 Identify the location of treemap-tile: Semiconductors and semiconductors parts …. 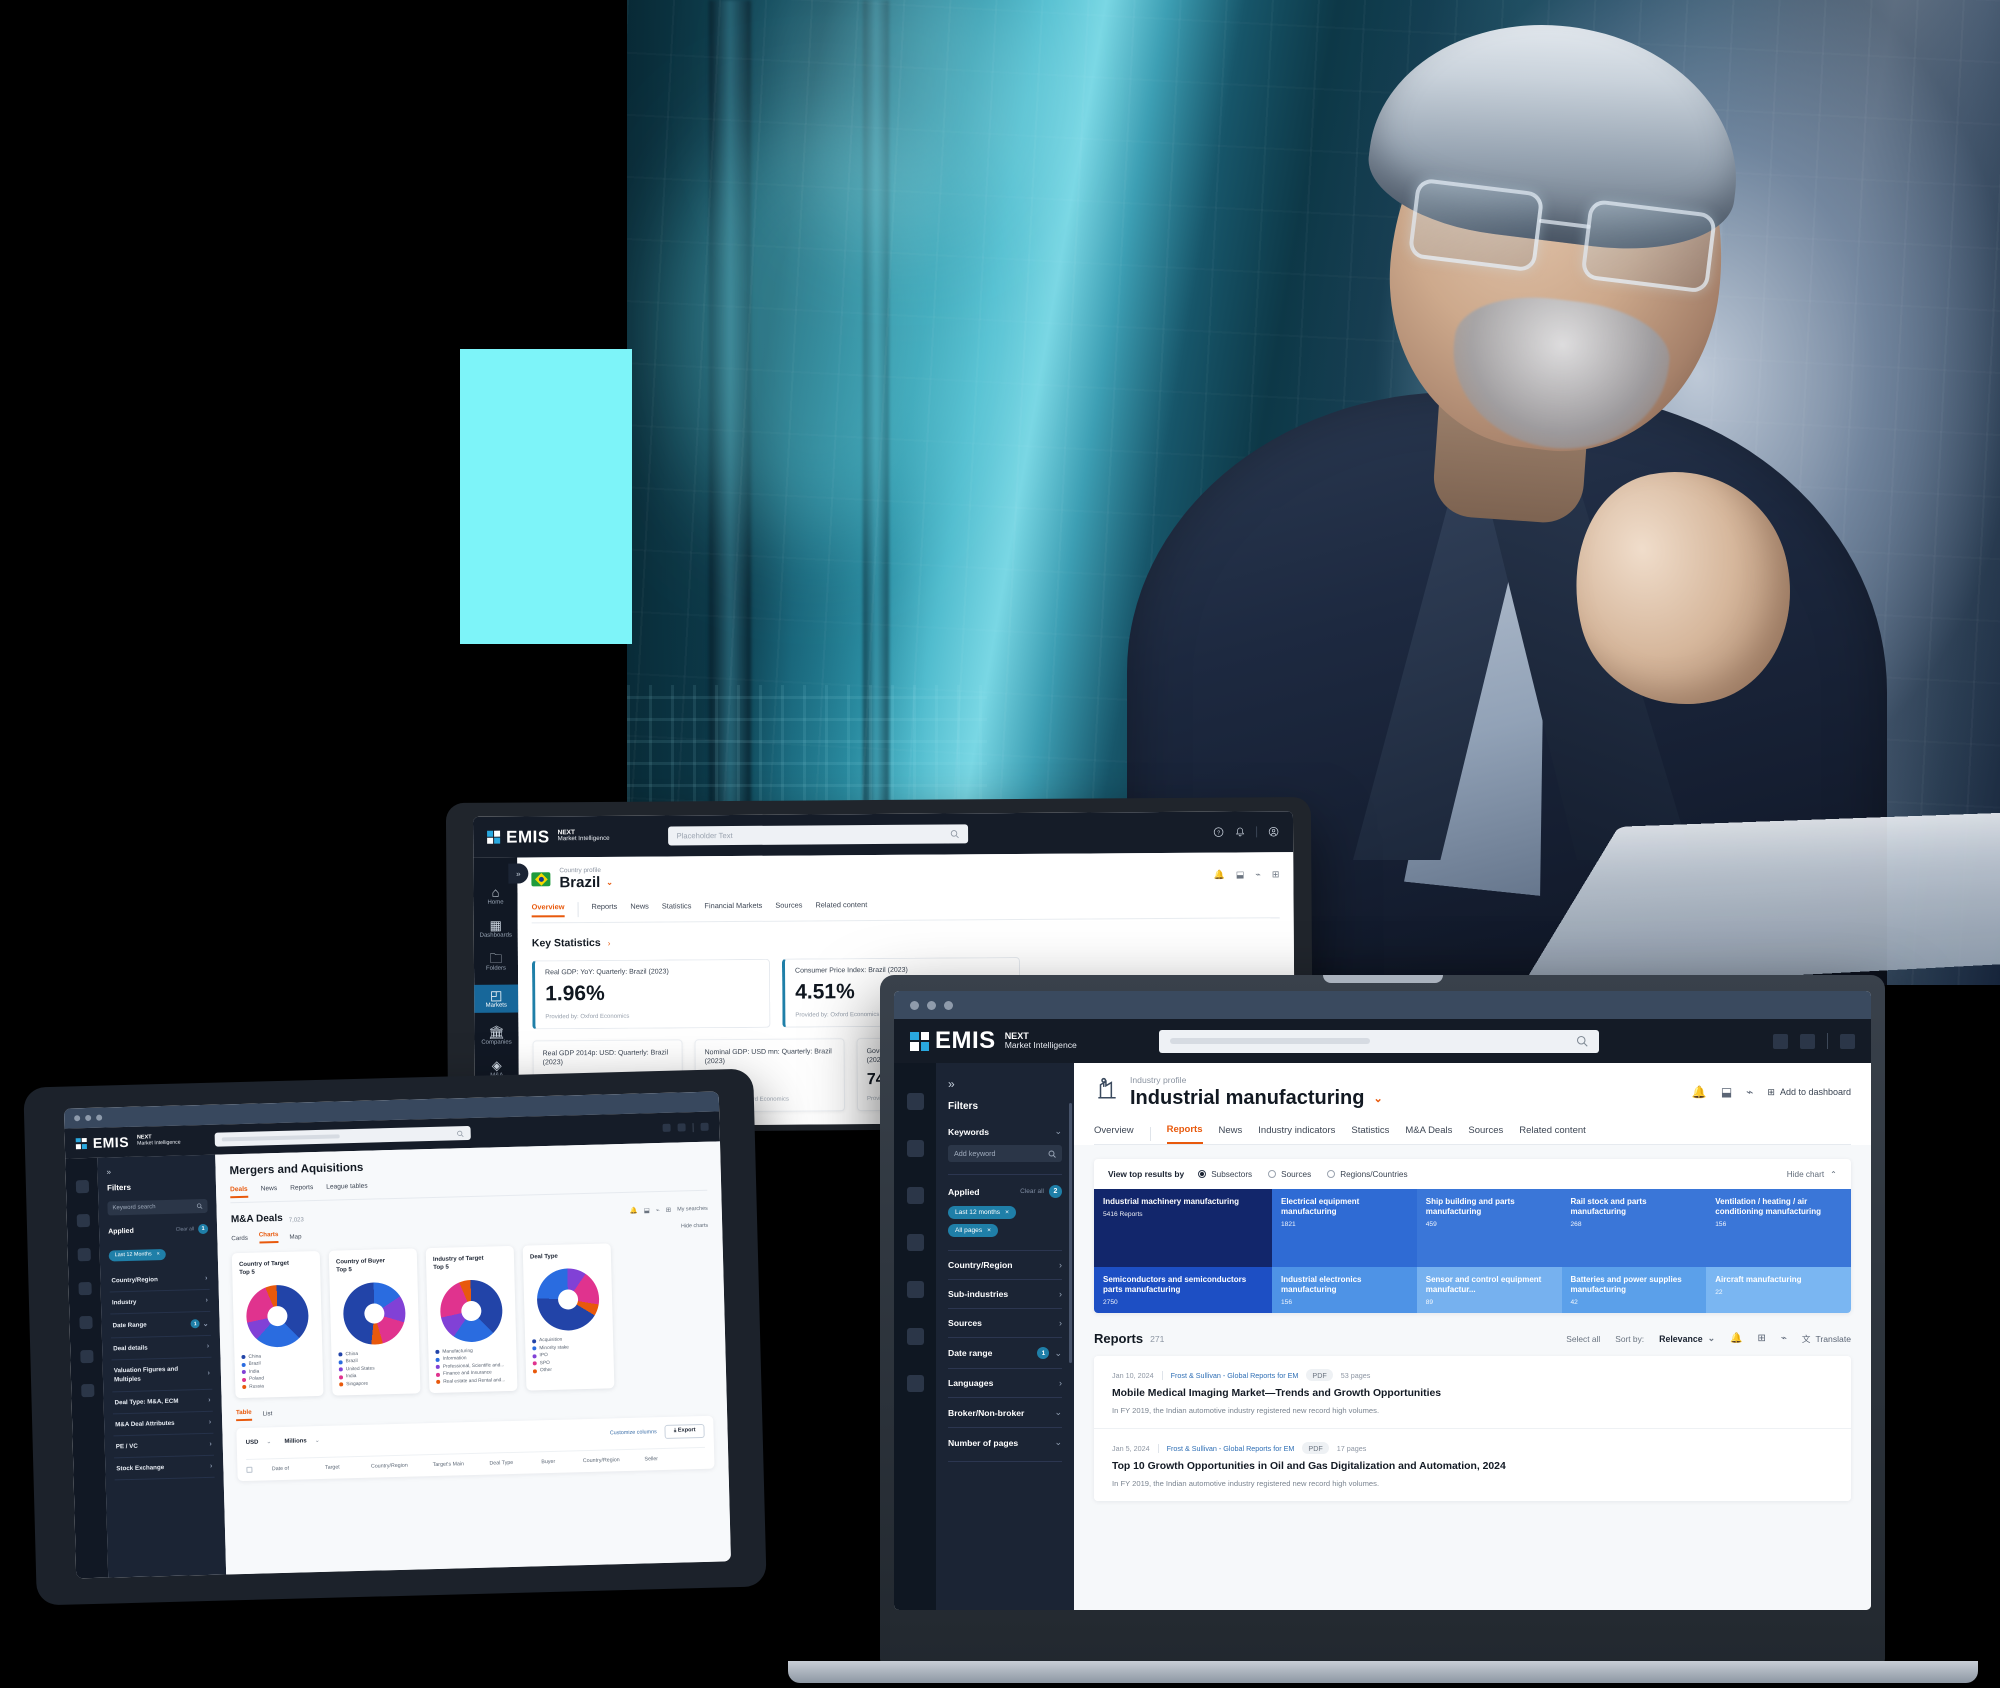
(1183, 1290).